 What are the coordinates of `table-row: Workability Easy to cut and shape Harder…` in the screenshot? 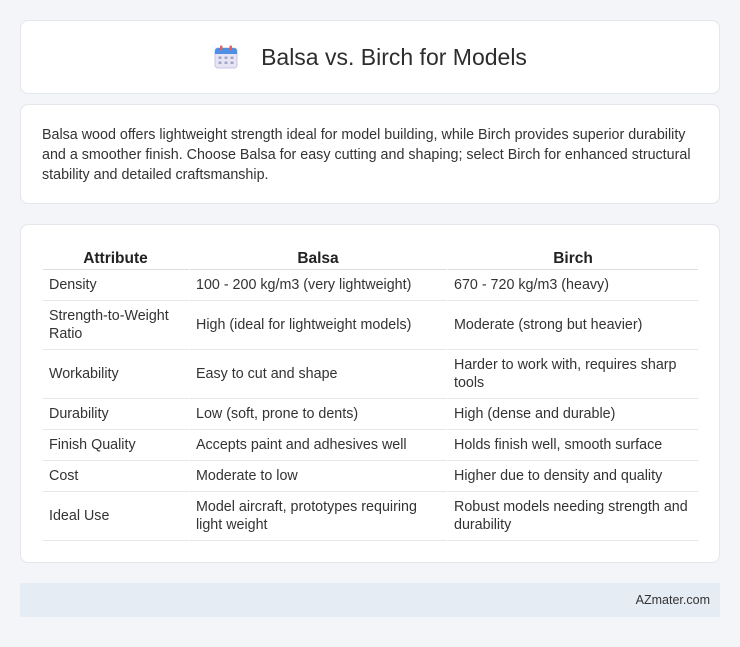 It's located at (370, 374).